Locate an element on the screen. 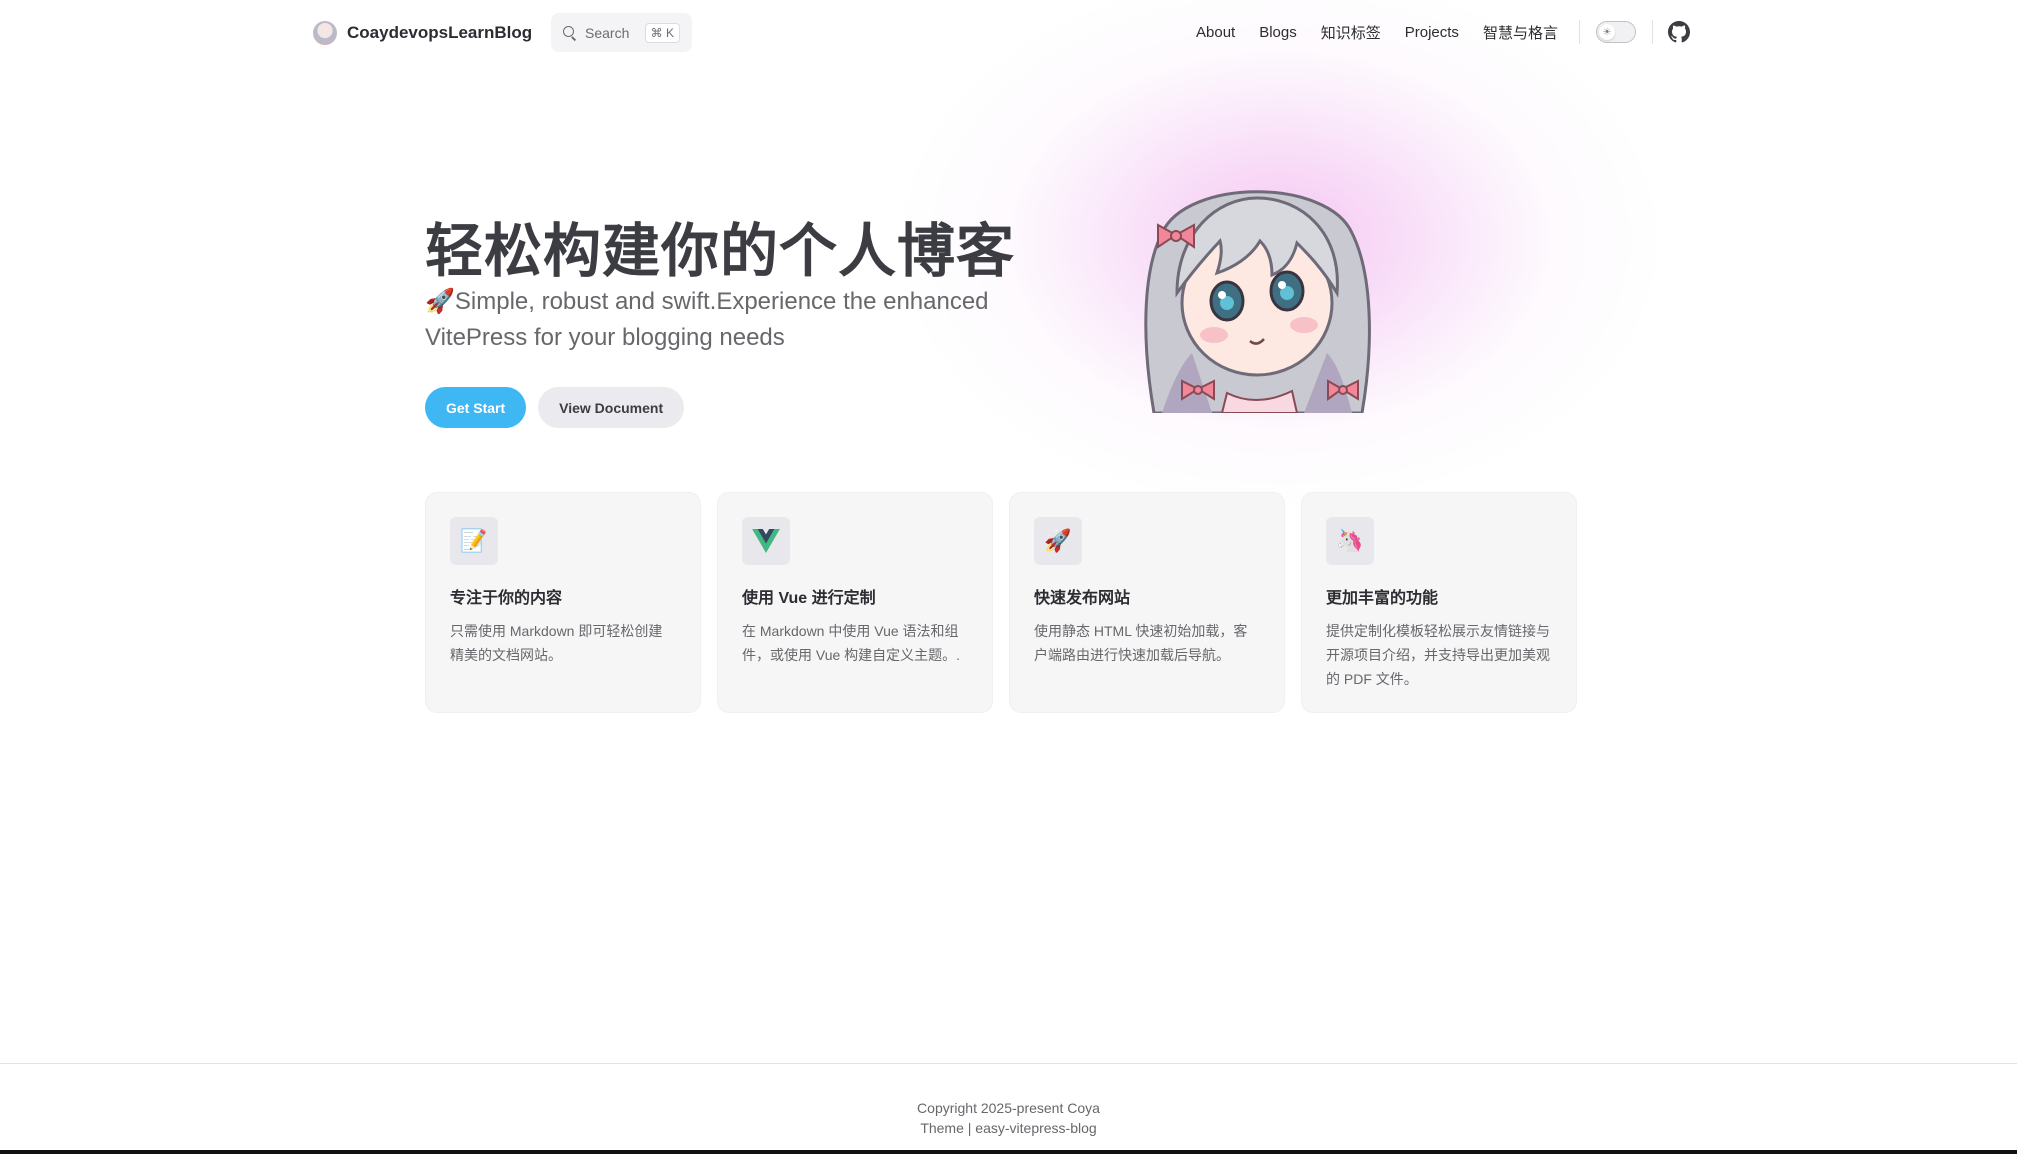  vue-logo-icon is located at coordinates (766, 541).